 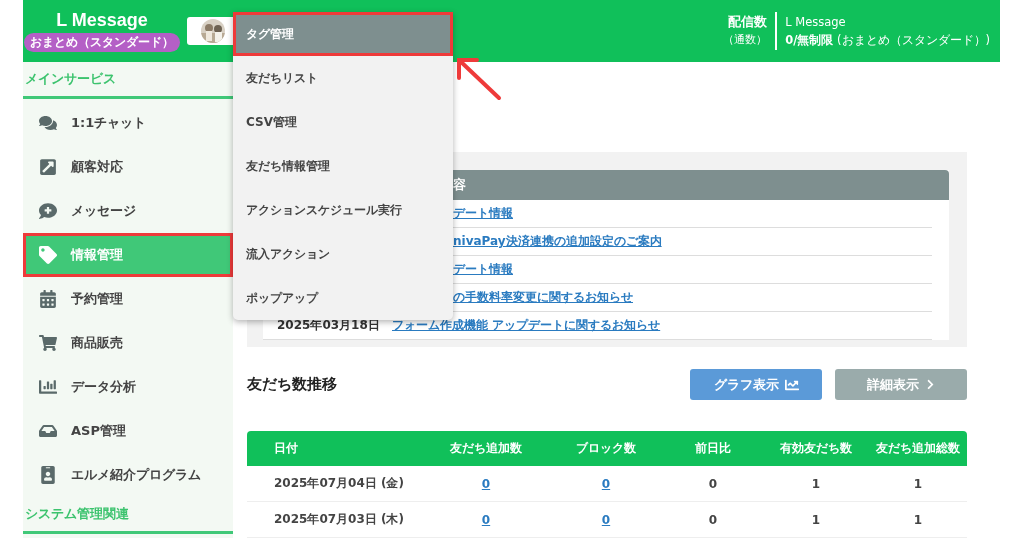 I want to click on cart-icon, so click(x=48, y=343).